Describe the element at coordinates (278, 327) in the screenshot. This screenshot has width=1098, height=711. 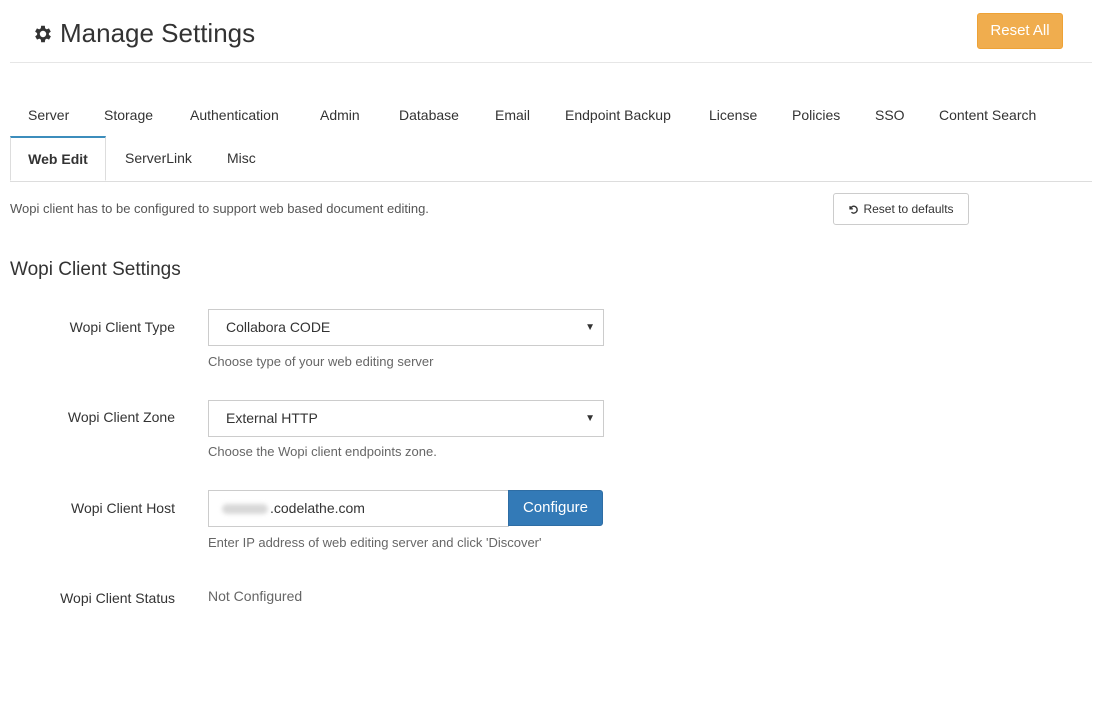
I see `client-type-value: Collabora CODE` at that location.